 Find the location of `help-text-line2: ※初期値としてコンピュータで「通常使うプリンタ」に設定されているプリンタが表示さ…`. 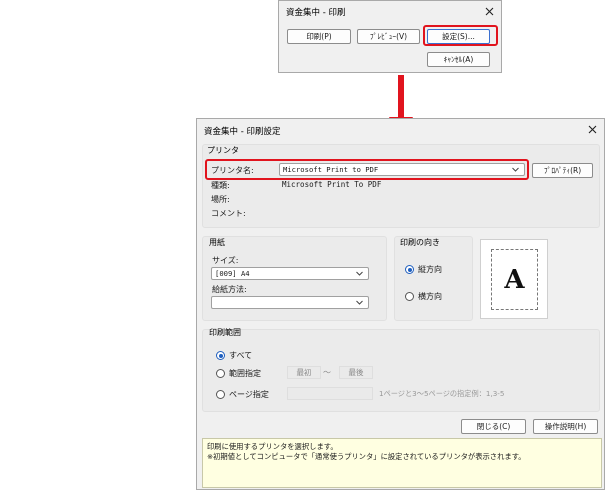

help-text-line2: ※初期値としてコンピュータで「通常使うプリンタ」に設定されているプリンタが表示さ… is located at coordinates (366, 456).